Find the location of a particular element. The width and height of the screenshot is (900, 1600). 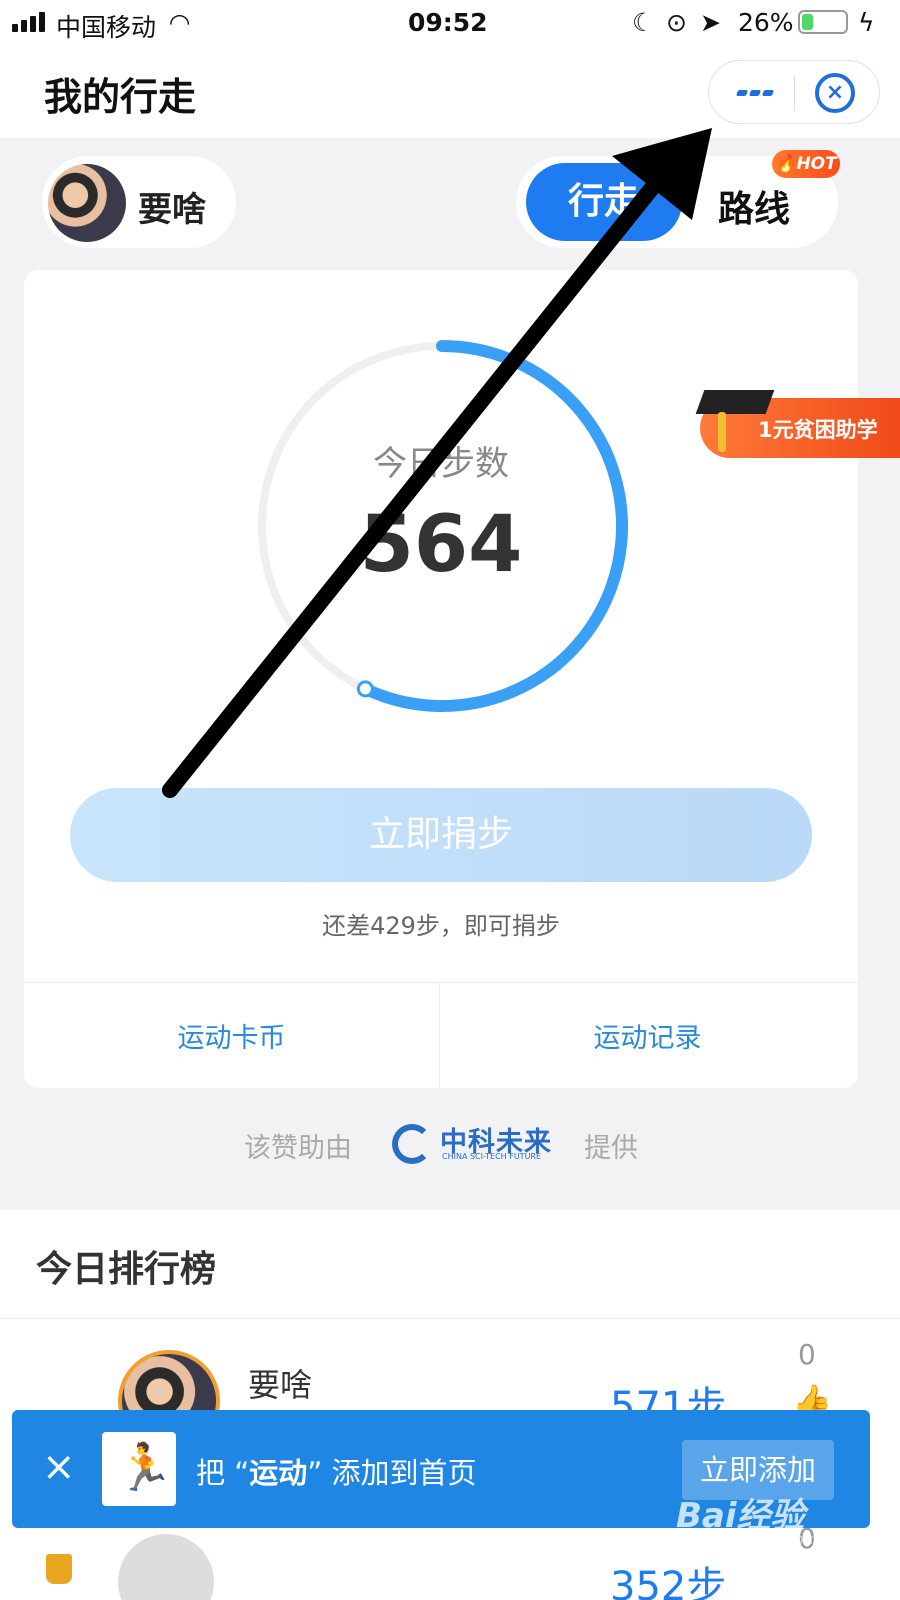

scholarship-label: 1元贫困助学 is located at coordinates (818, 430).